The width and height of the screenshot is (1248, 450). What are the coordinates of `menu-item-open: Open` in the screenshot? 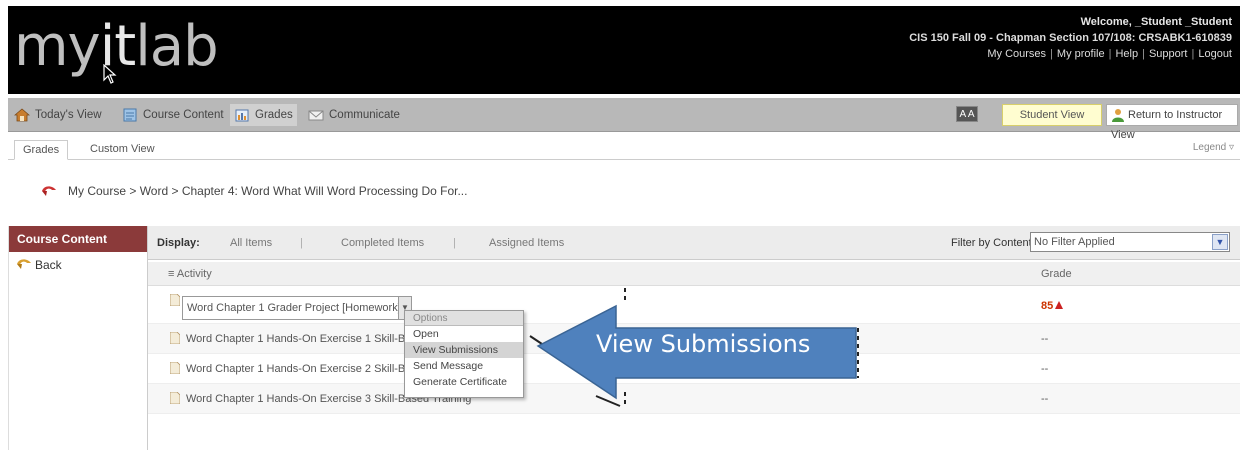 It's located at (464, 334).